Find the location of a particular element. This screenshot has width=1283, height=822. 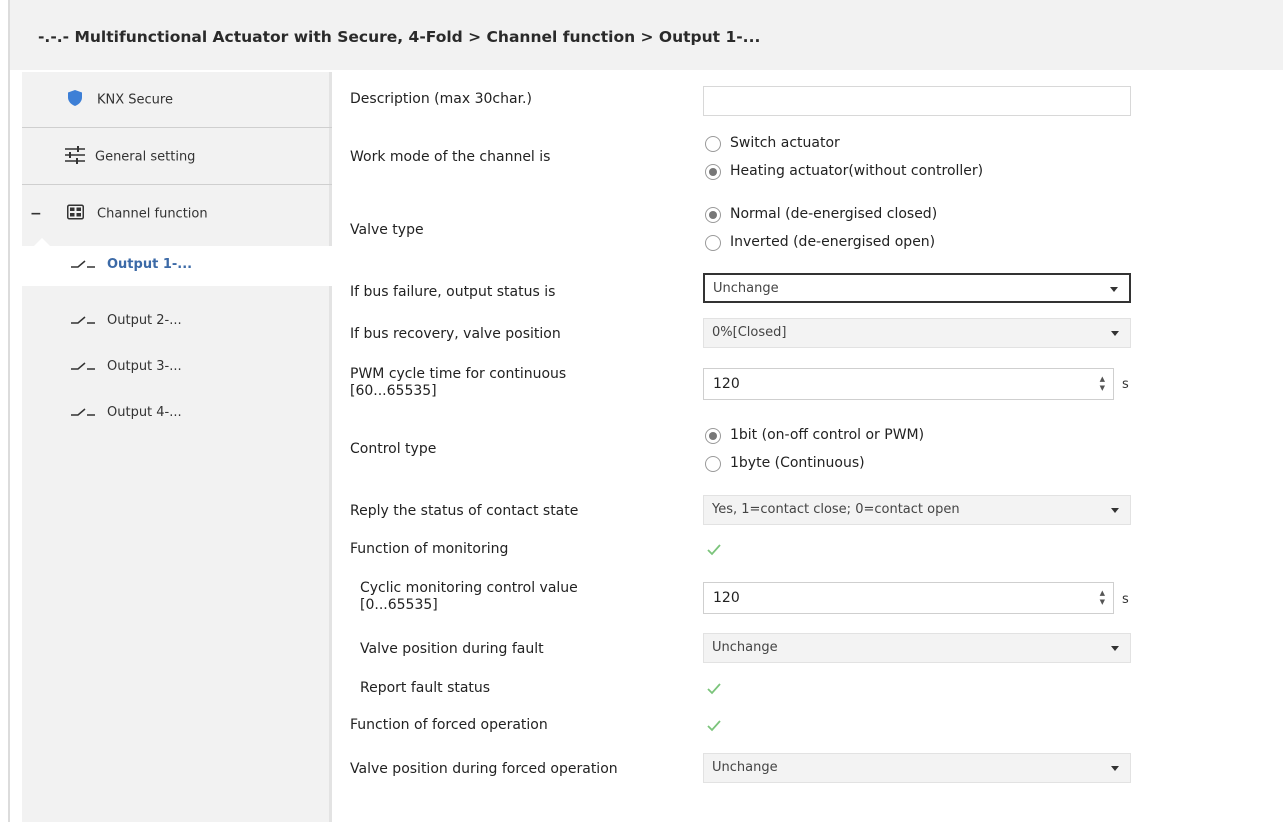

pwm-cycle-stepper: 120 ▲ ▼ is located at coordinates (908, 384).